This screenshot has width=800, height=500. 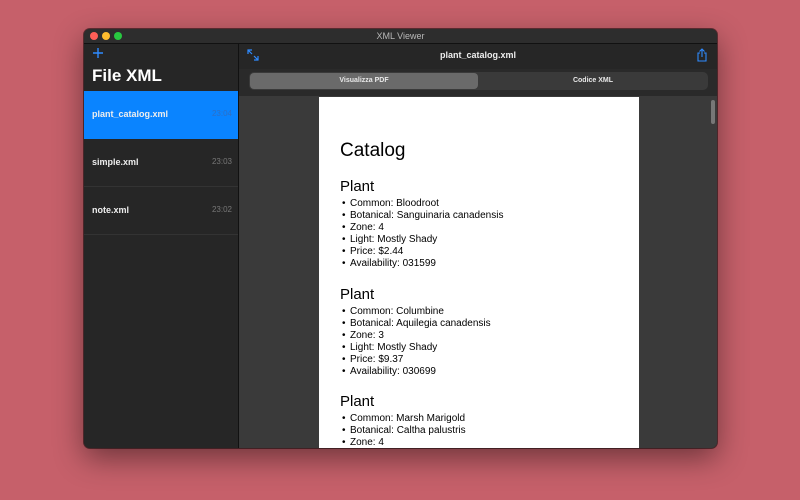 I want to click on add-file-button, so click(x=98, y=54).